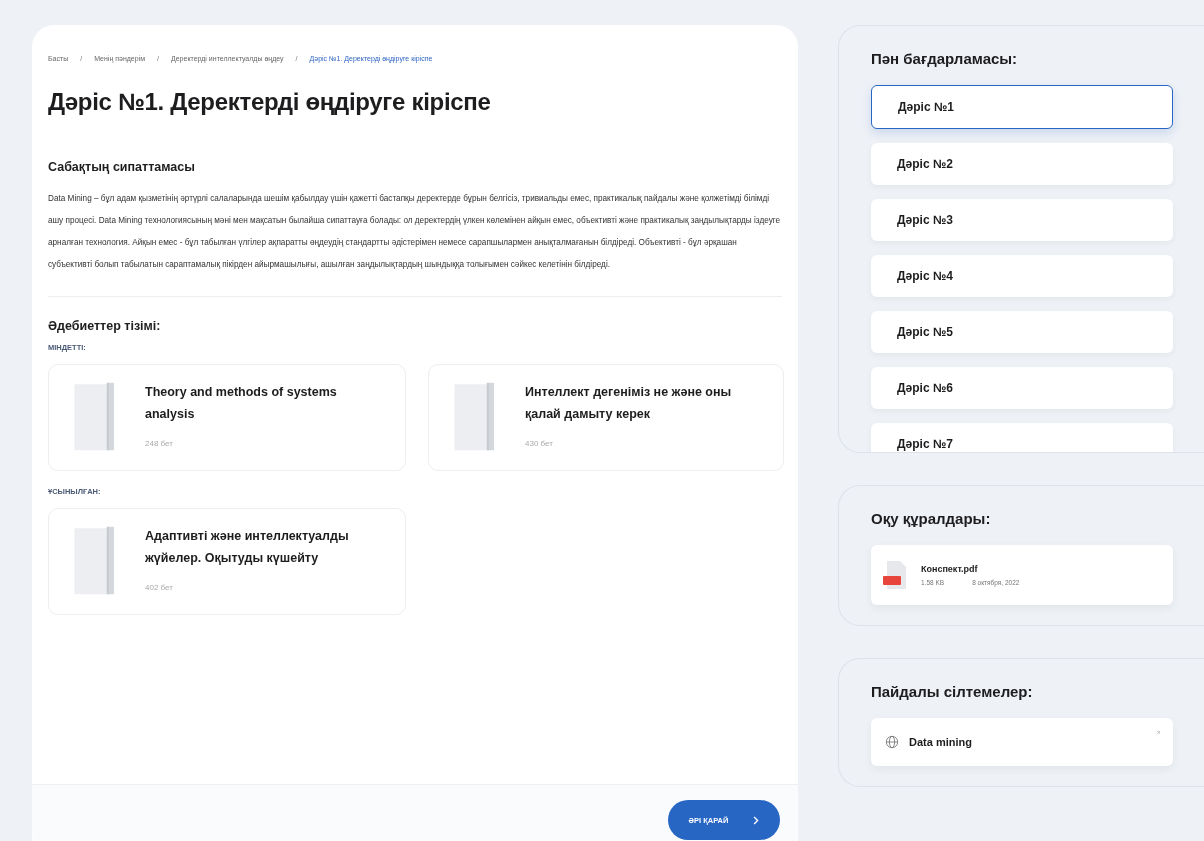 The height and width of the screenshot is (841, 1204). I want to click on page-count: 402 бет, so click(159, 587).